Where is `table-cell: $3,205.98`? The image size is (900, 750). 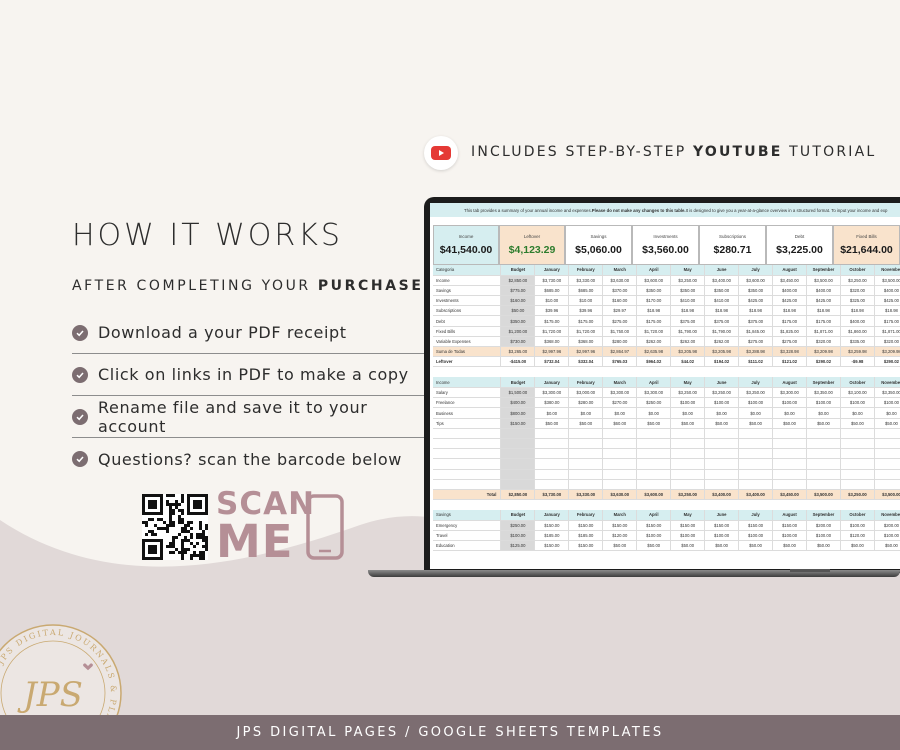 table-cell: $3,205.98 is located at coordinates (688, 352).